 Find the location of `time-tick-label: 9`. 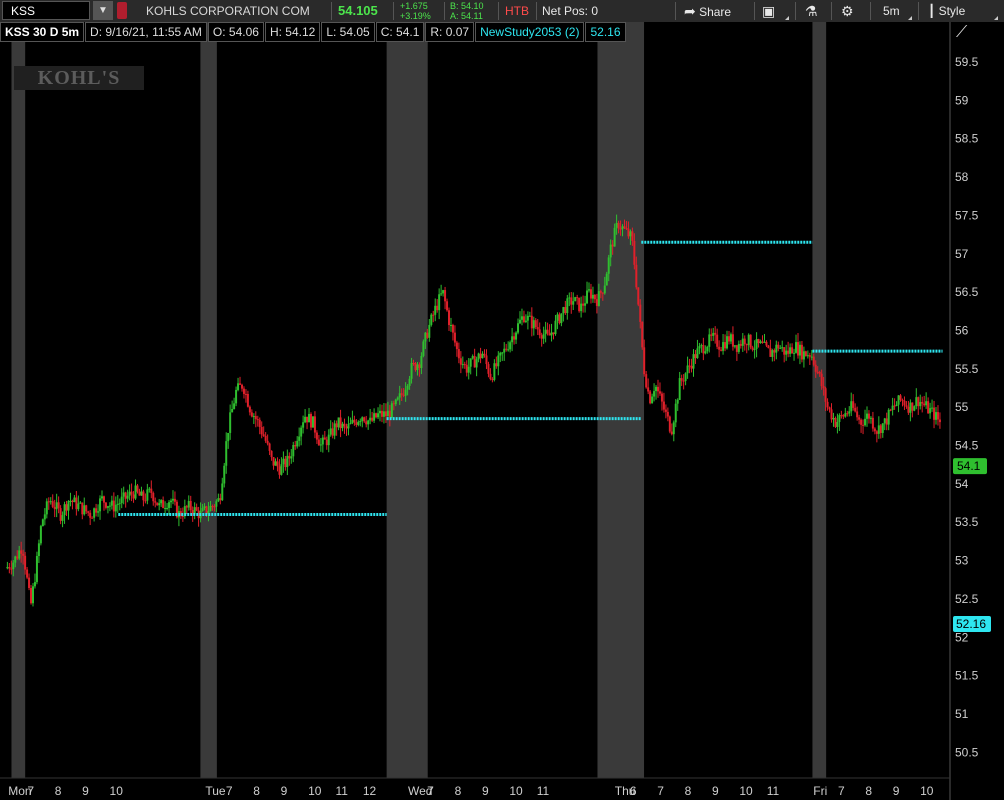

time-tick-label: 9 is located at coordinates (284, 791).